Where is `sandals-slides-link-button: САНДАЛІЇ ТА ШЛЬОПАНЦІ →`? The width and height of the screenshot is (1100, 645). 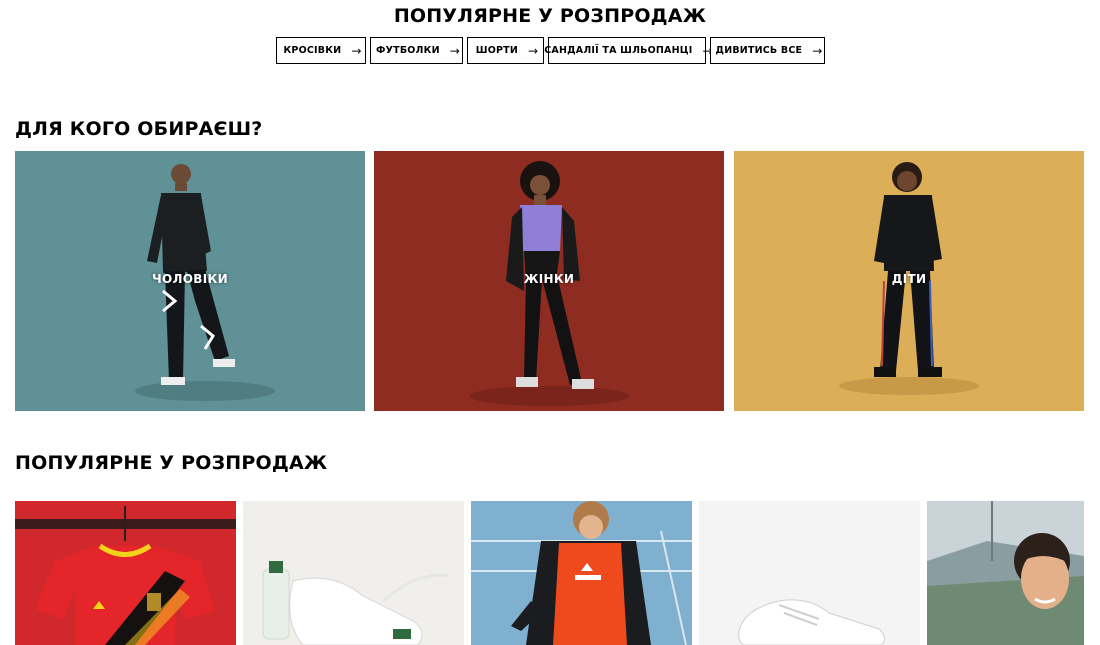 sandals-slides-link-button: САНДАЛІЇ ТА ШЛЬОПАНЦІ → is located at coordinates (628, 50).